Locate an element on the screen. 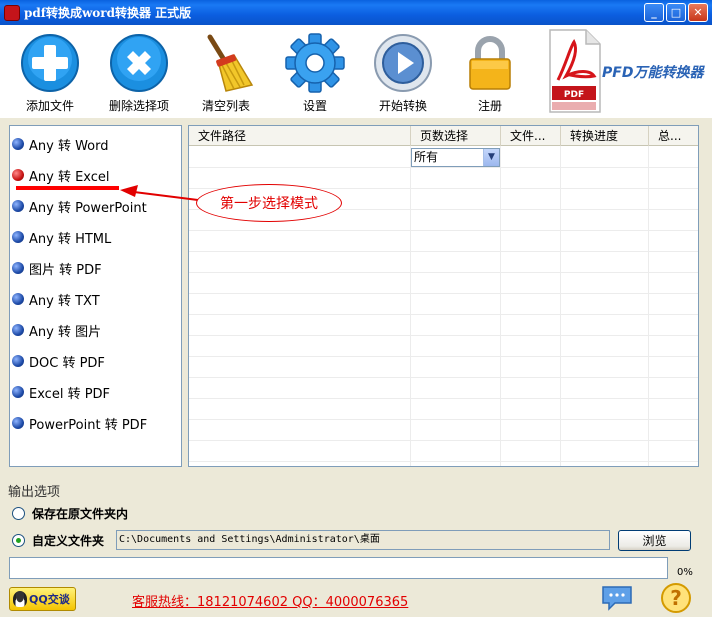  mode-label: Any 转 HTML is located at coordinates (70, 239).